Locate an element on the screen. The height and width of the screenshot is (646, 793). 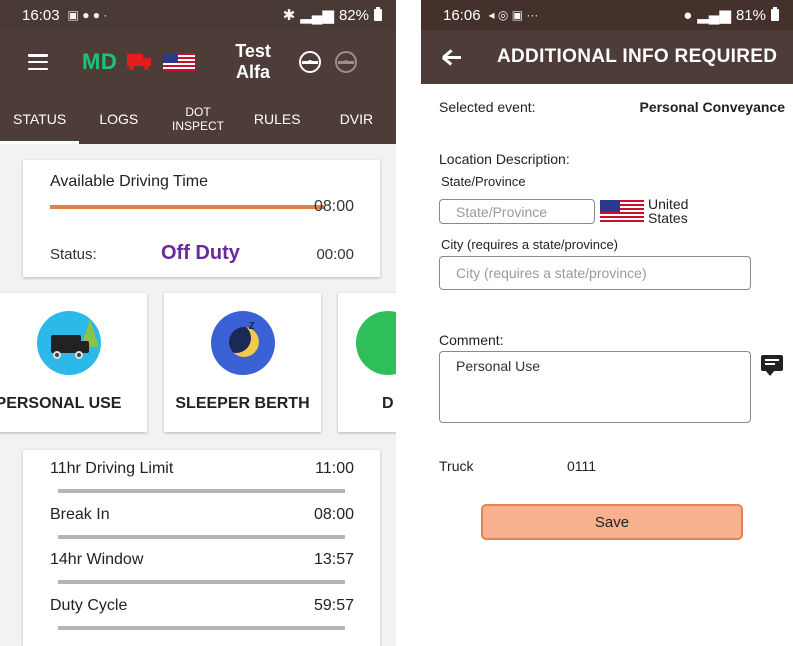
app-bar: ADDITIONAL INFO REQUIRED is located at coordinates (607, 57).